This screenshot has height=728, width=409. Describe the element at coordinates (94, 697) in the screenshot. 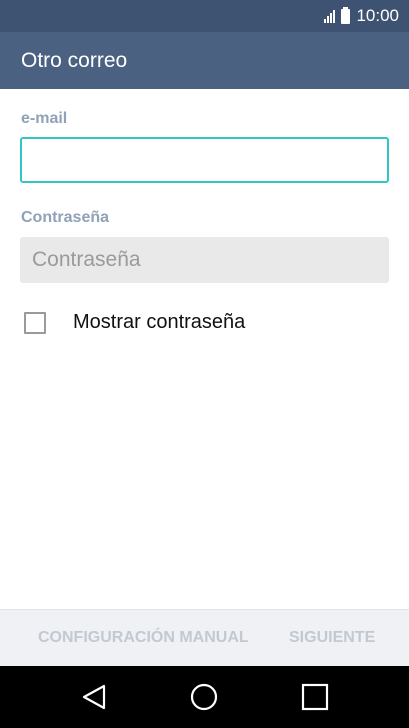

I see `back-icon` at that location.